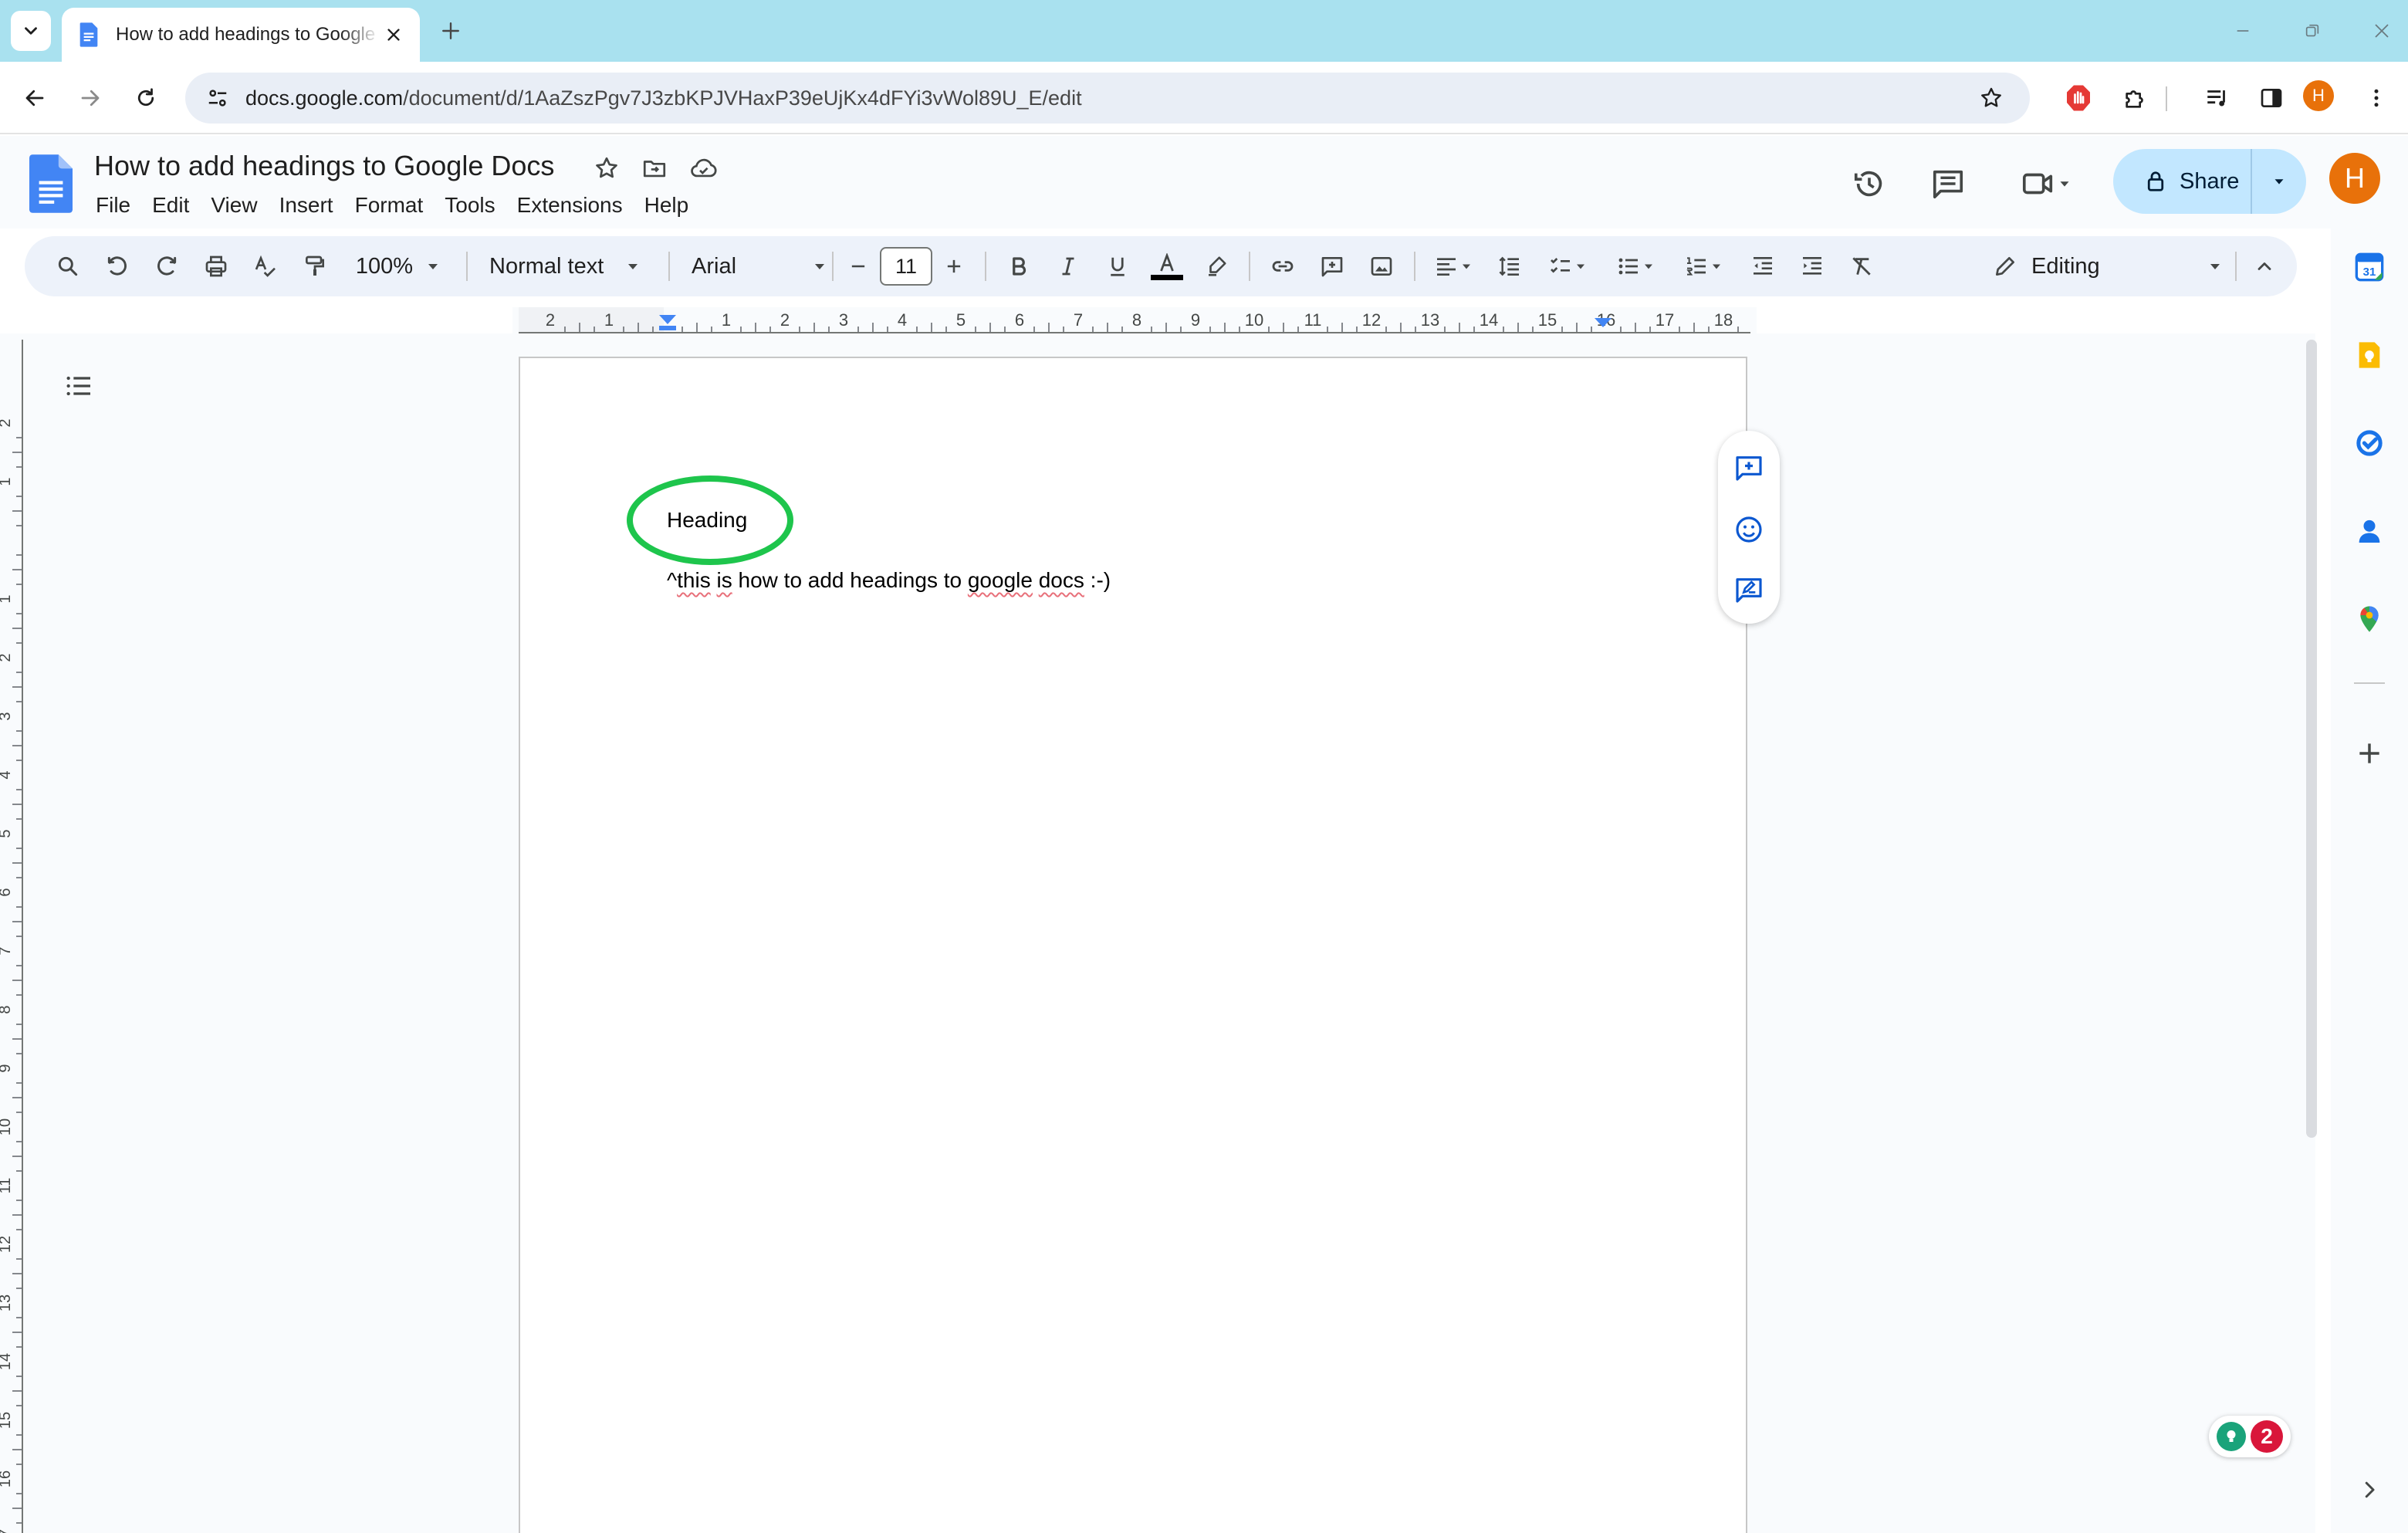 This screenshot has height=1533, width=2408. I want to click on browser-profile-avatar: H, so click(2319, 95).